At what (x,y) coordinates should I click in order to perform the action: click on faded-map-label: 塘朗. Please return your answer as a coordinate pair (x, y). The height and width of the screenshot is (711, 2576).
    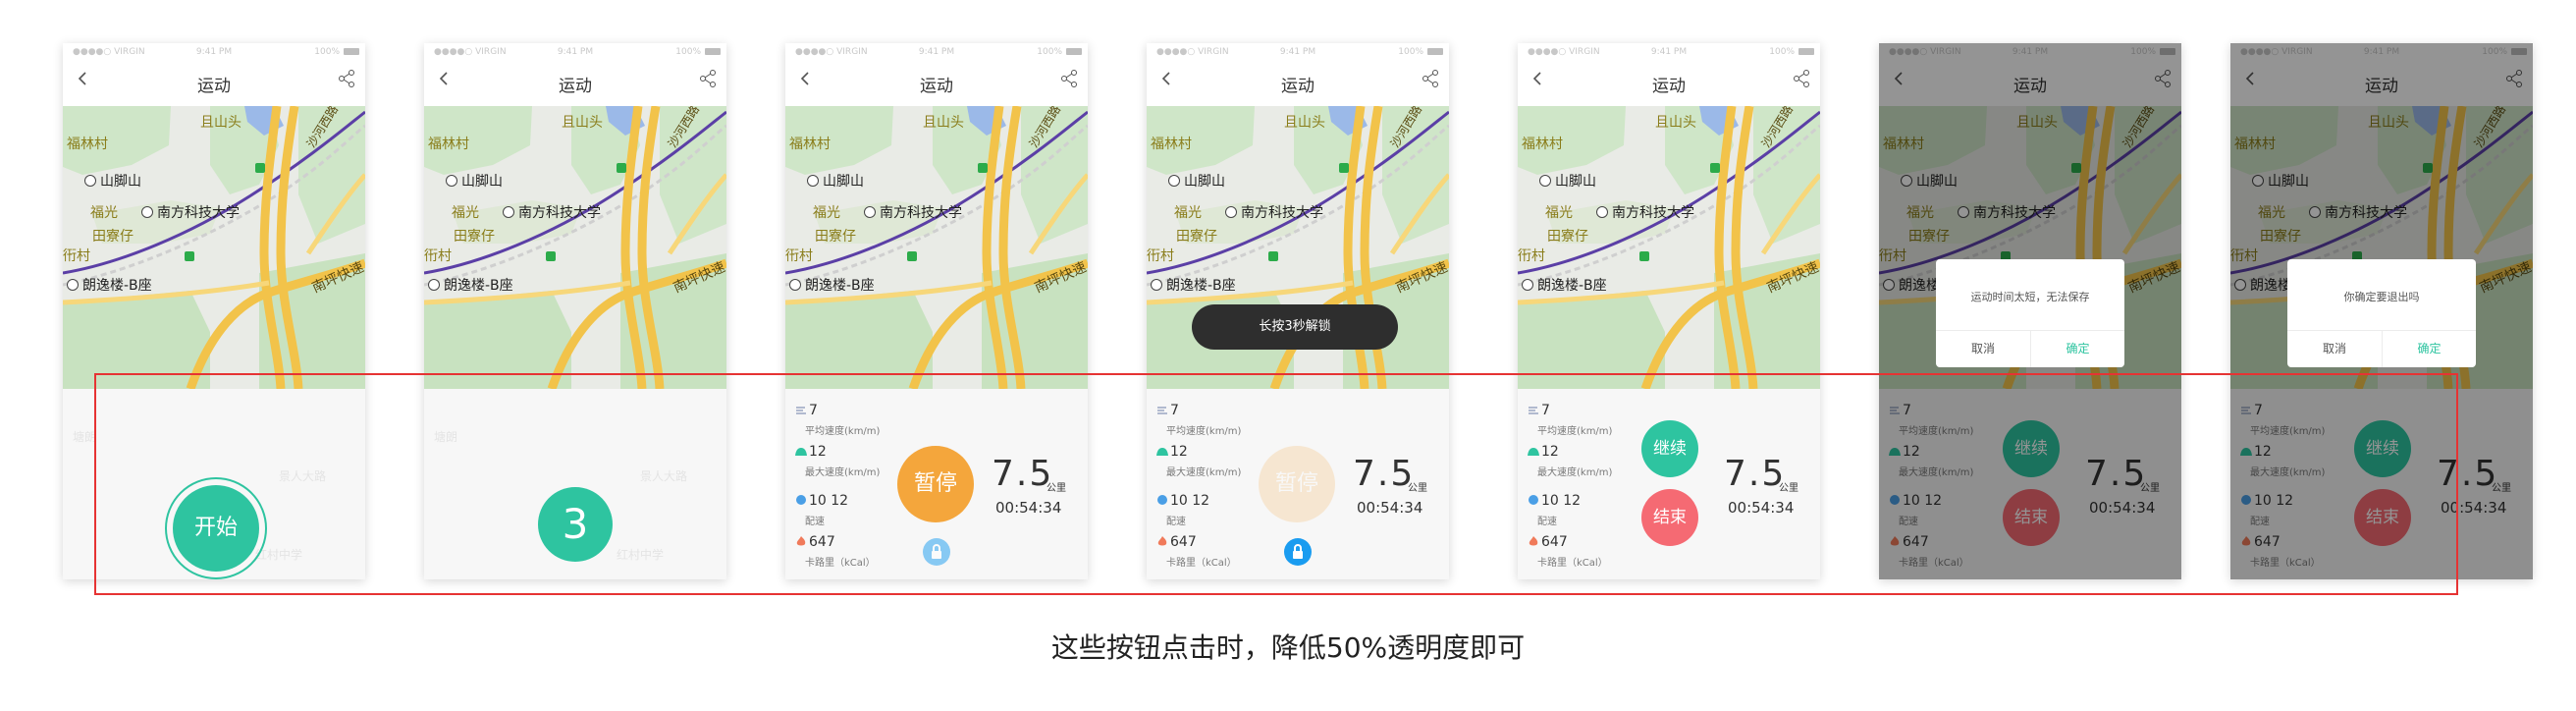
    Looking at the image, I should click on (85, 437).